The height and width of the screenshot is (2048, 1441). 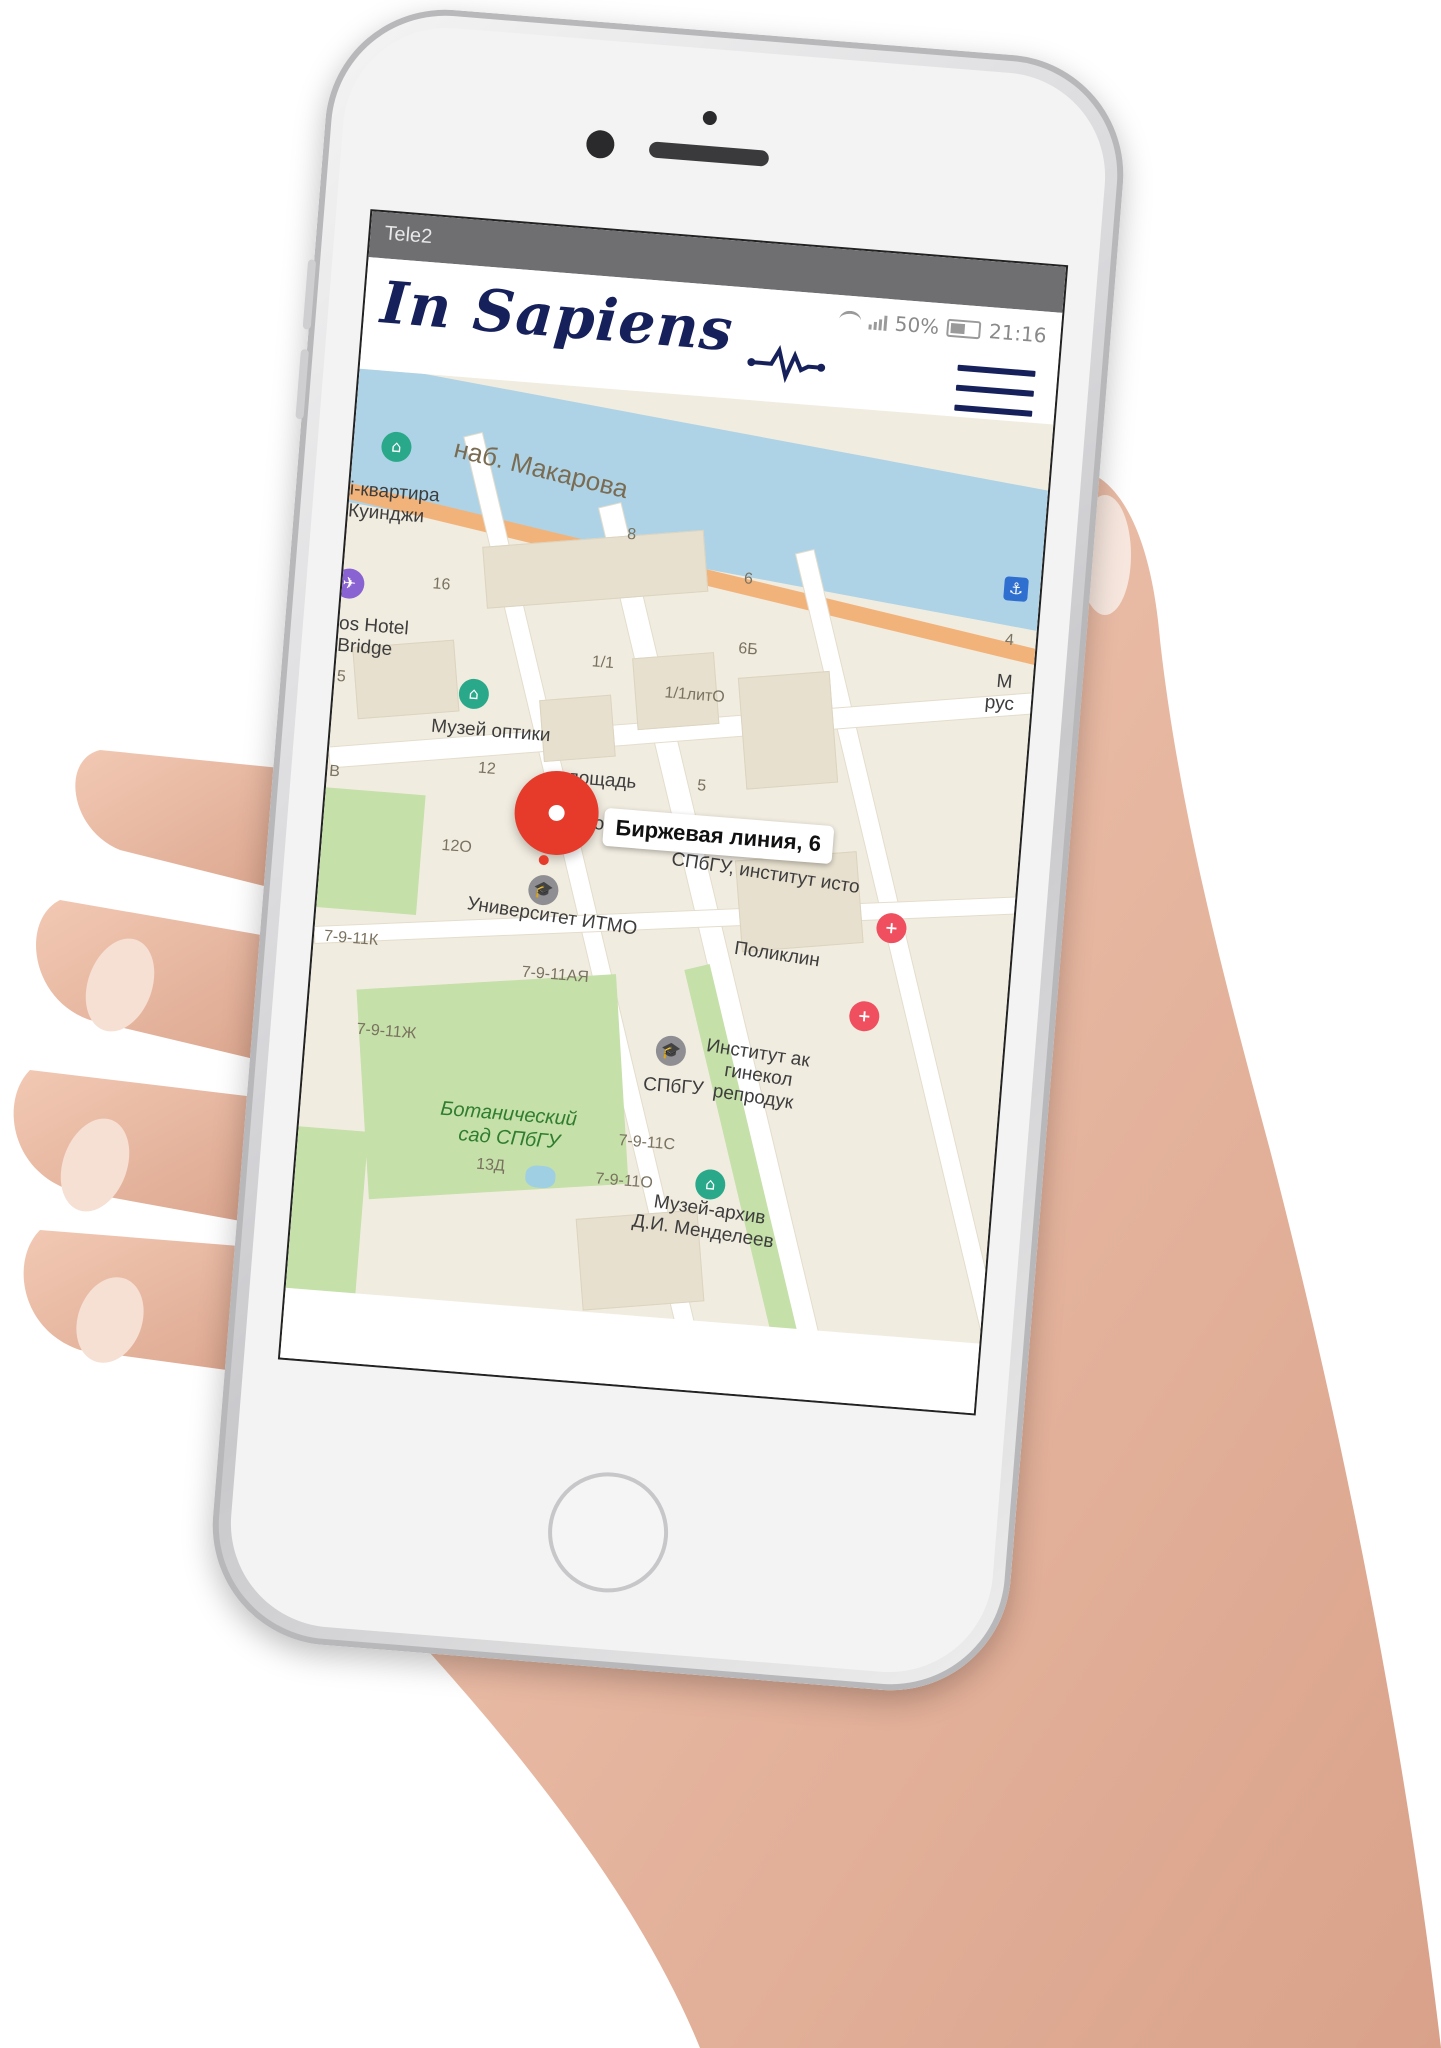 What do you see at coordinates (878, 322) in the screenshot?
I see `signal-icon` at bounding box center [878, 322].